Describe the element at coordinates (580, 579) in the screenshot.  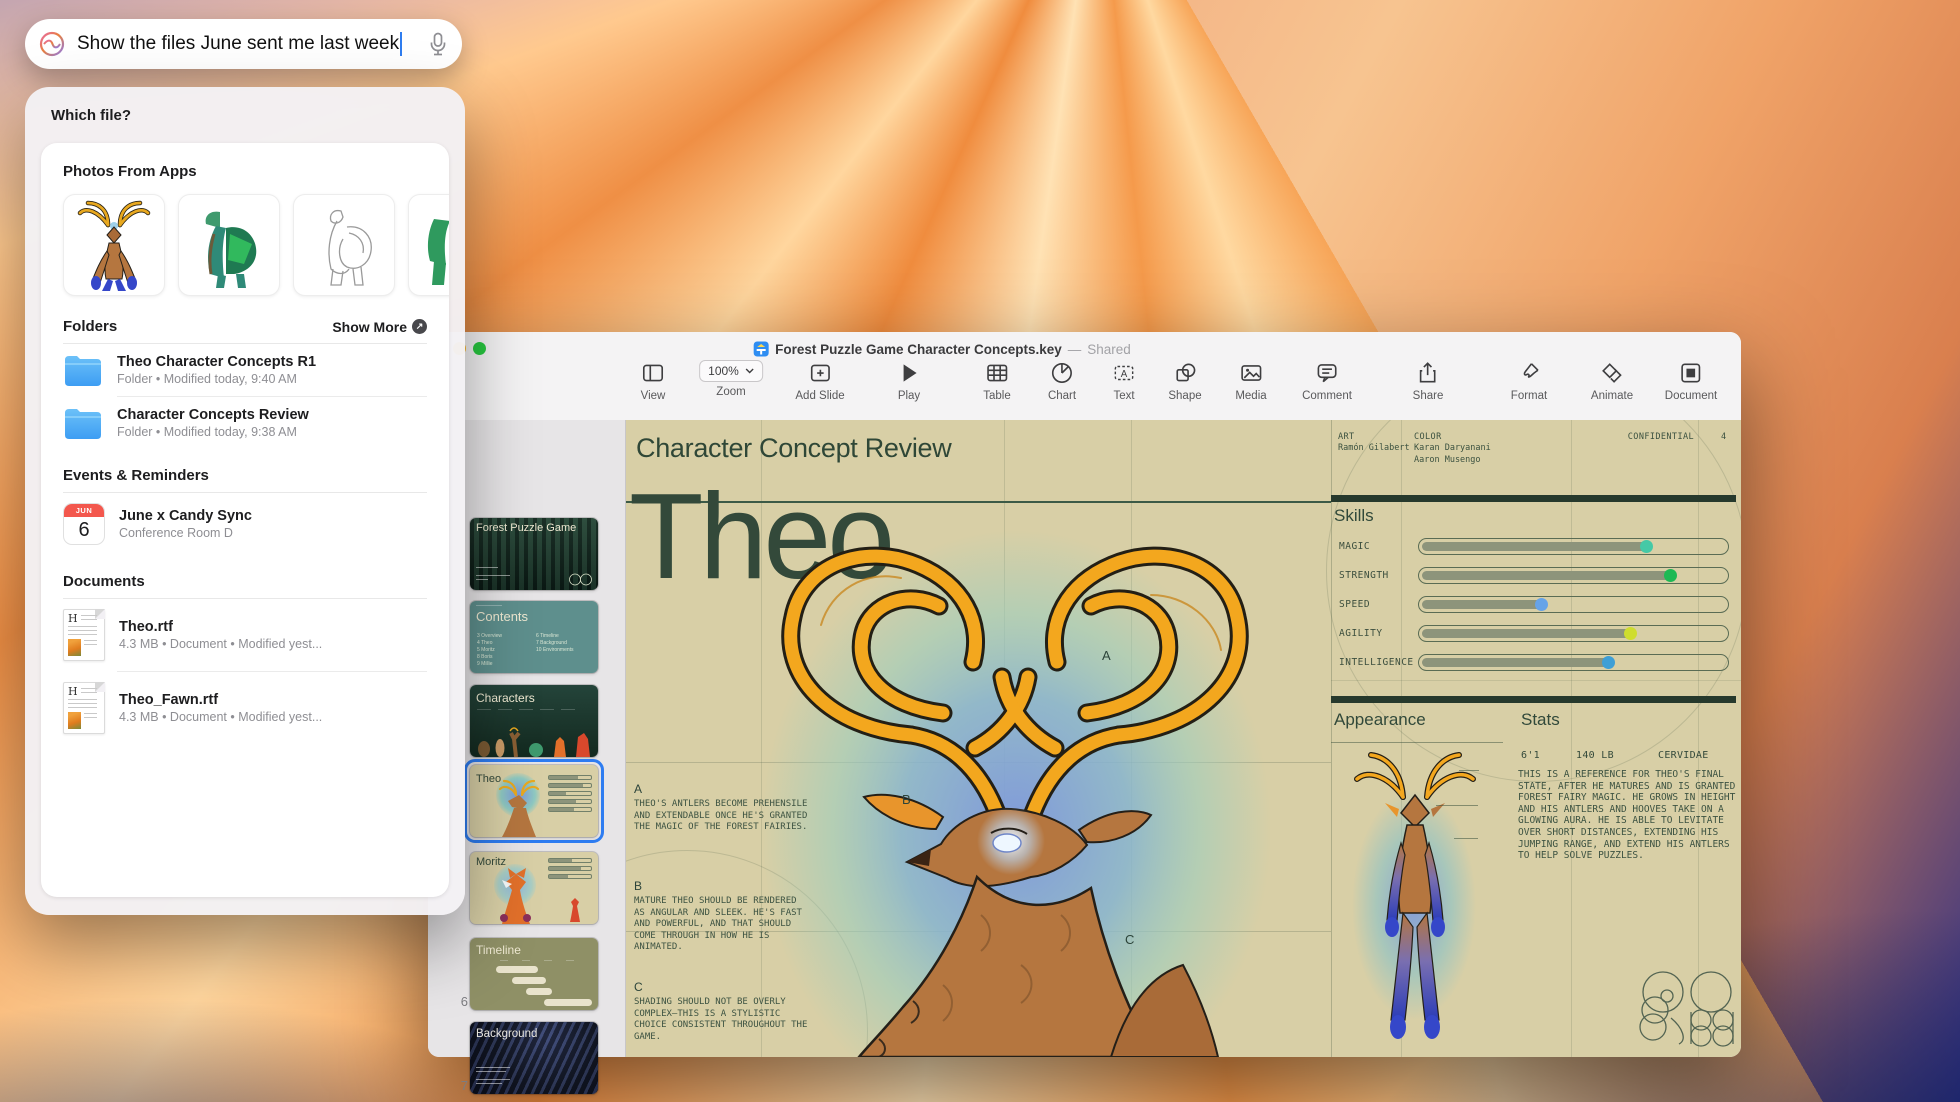
I see `logo-circles-icon` at that location.